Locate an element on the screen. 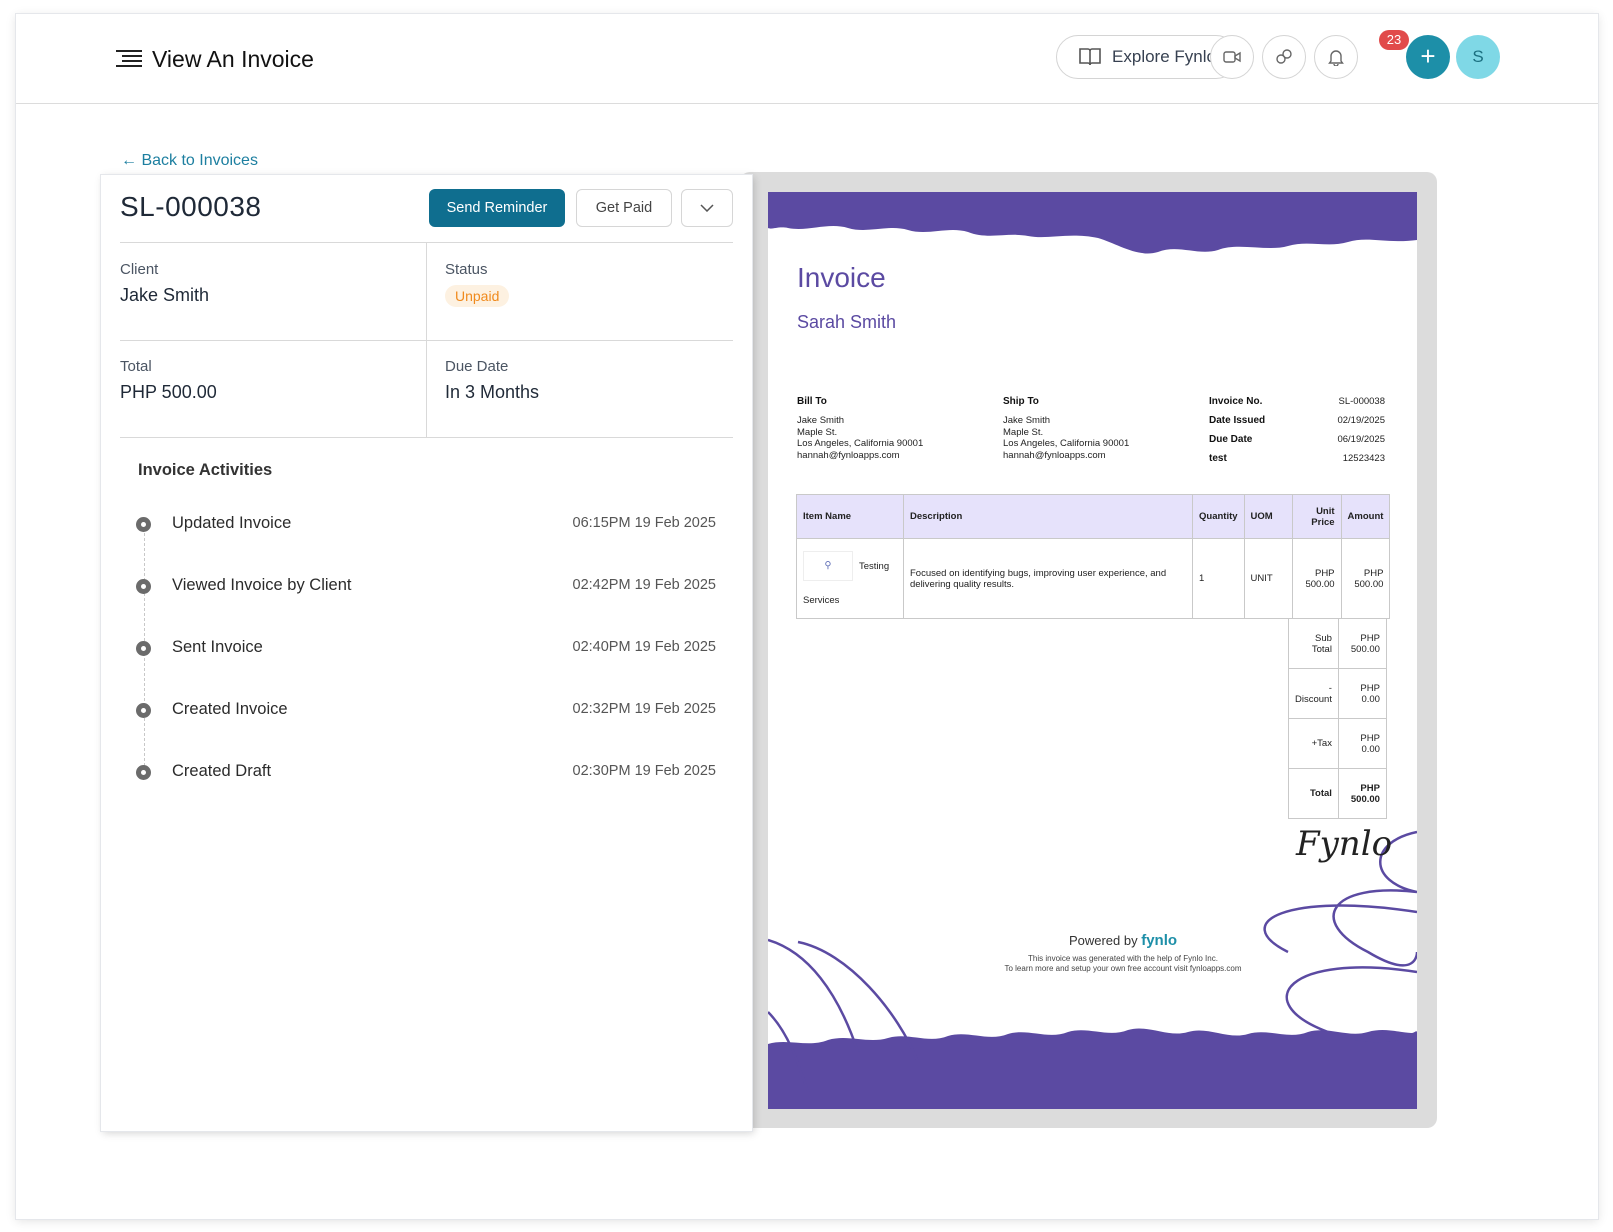 The image size is (1613, 1232). discount-label: - Discount is located at coordinates (1313, 693).